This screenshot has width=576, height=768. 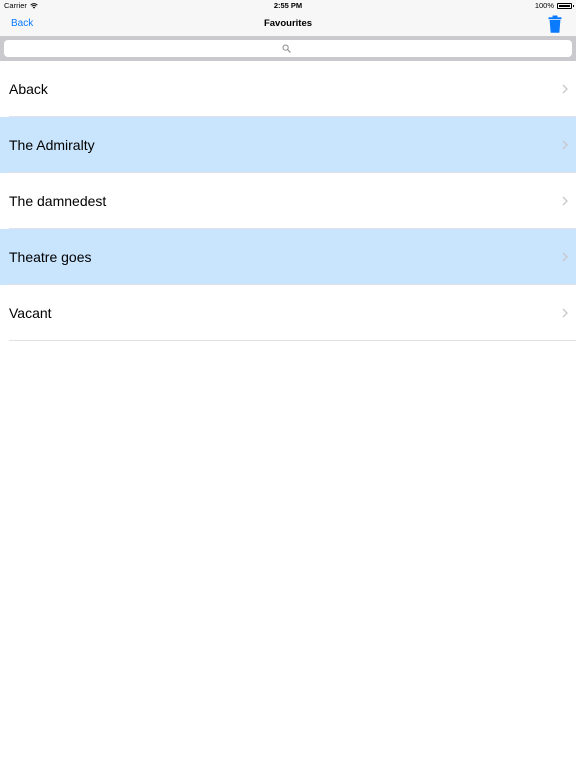 I want to click on list-item-label: The Admiralty, so click(x=52, y=145).